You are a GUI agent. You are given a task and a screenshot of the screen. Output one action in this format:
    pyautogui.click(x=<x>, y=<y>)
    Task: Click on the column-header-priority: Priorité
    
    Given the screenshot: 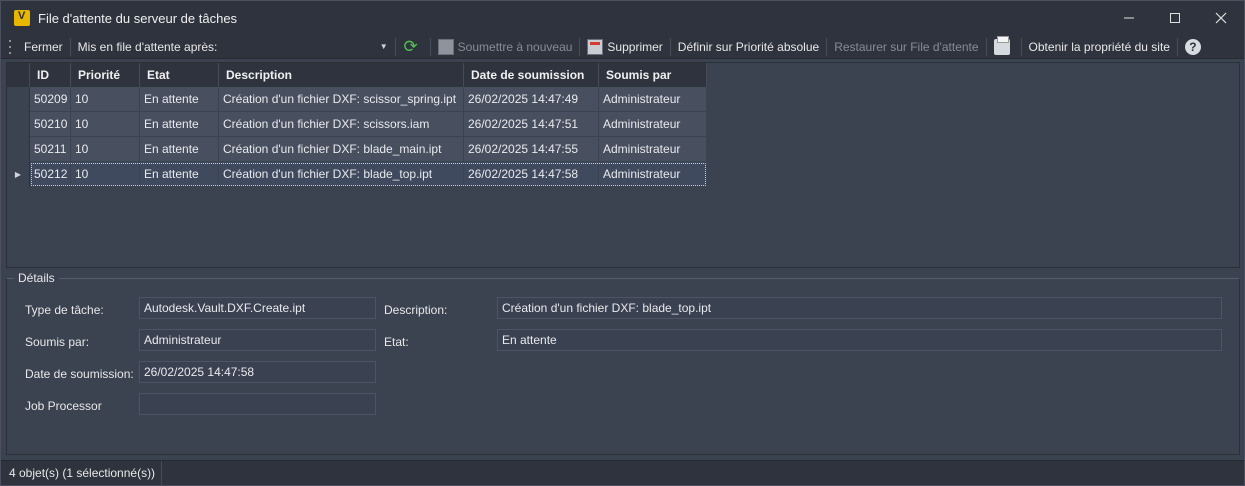 What is the action you would take?
    pyautogui.click(x=105, y=75)
    